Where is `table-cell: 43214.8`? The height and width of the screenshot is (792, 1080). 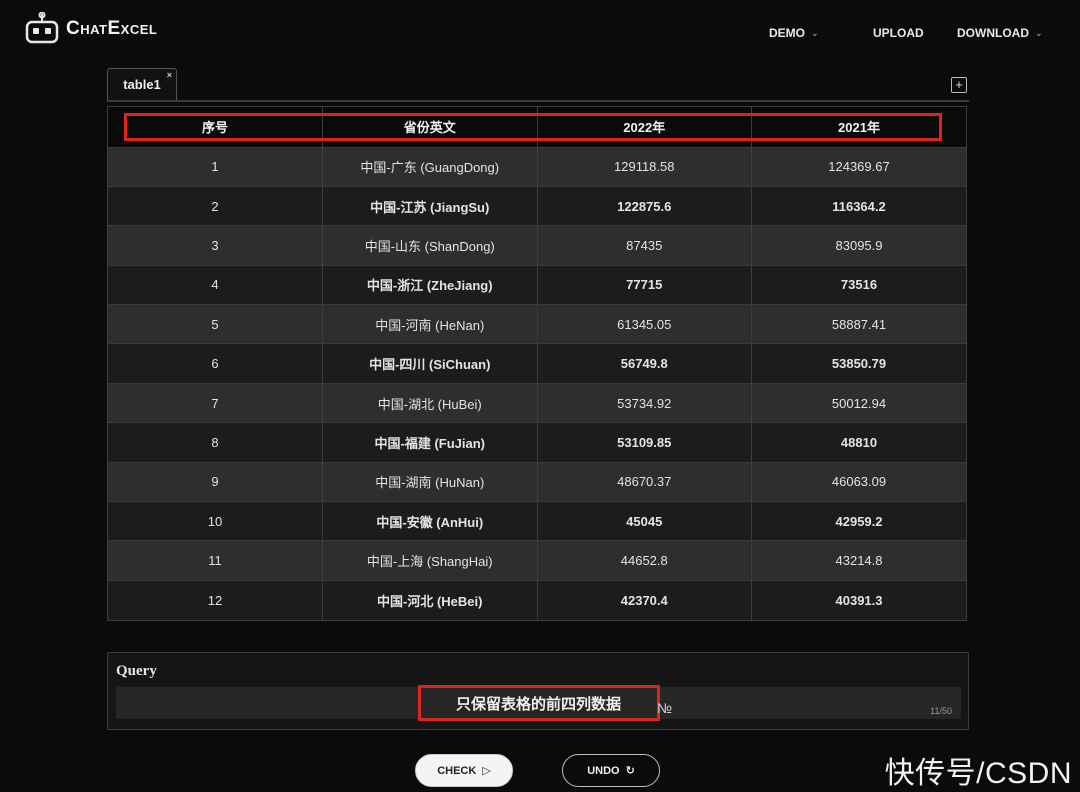 table-cell: 43214.8 is located at coordinates (858, 560).